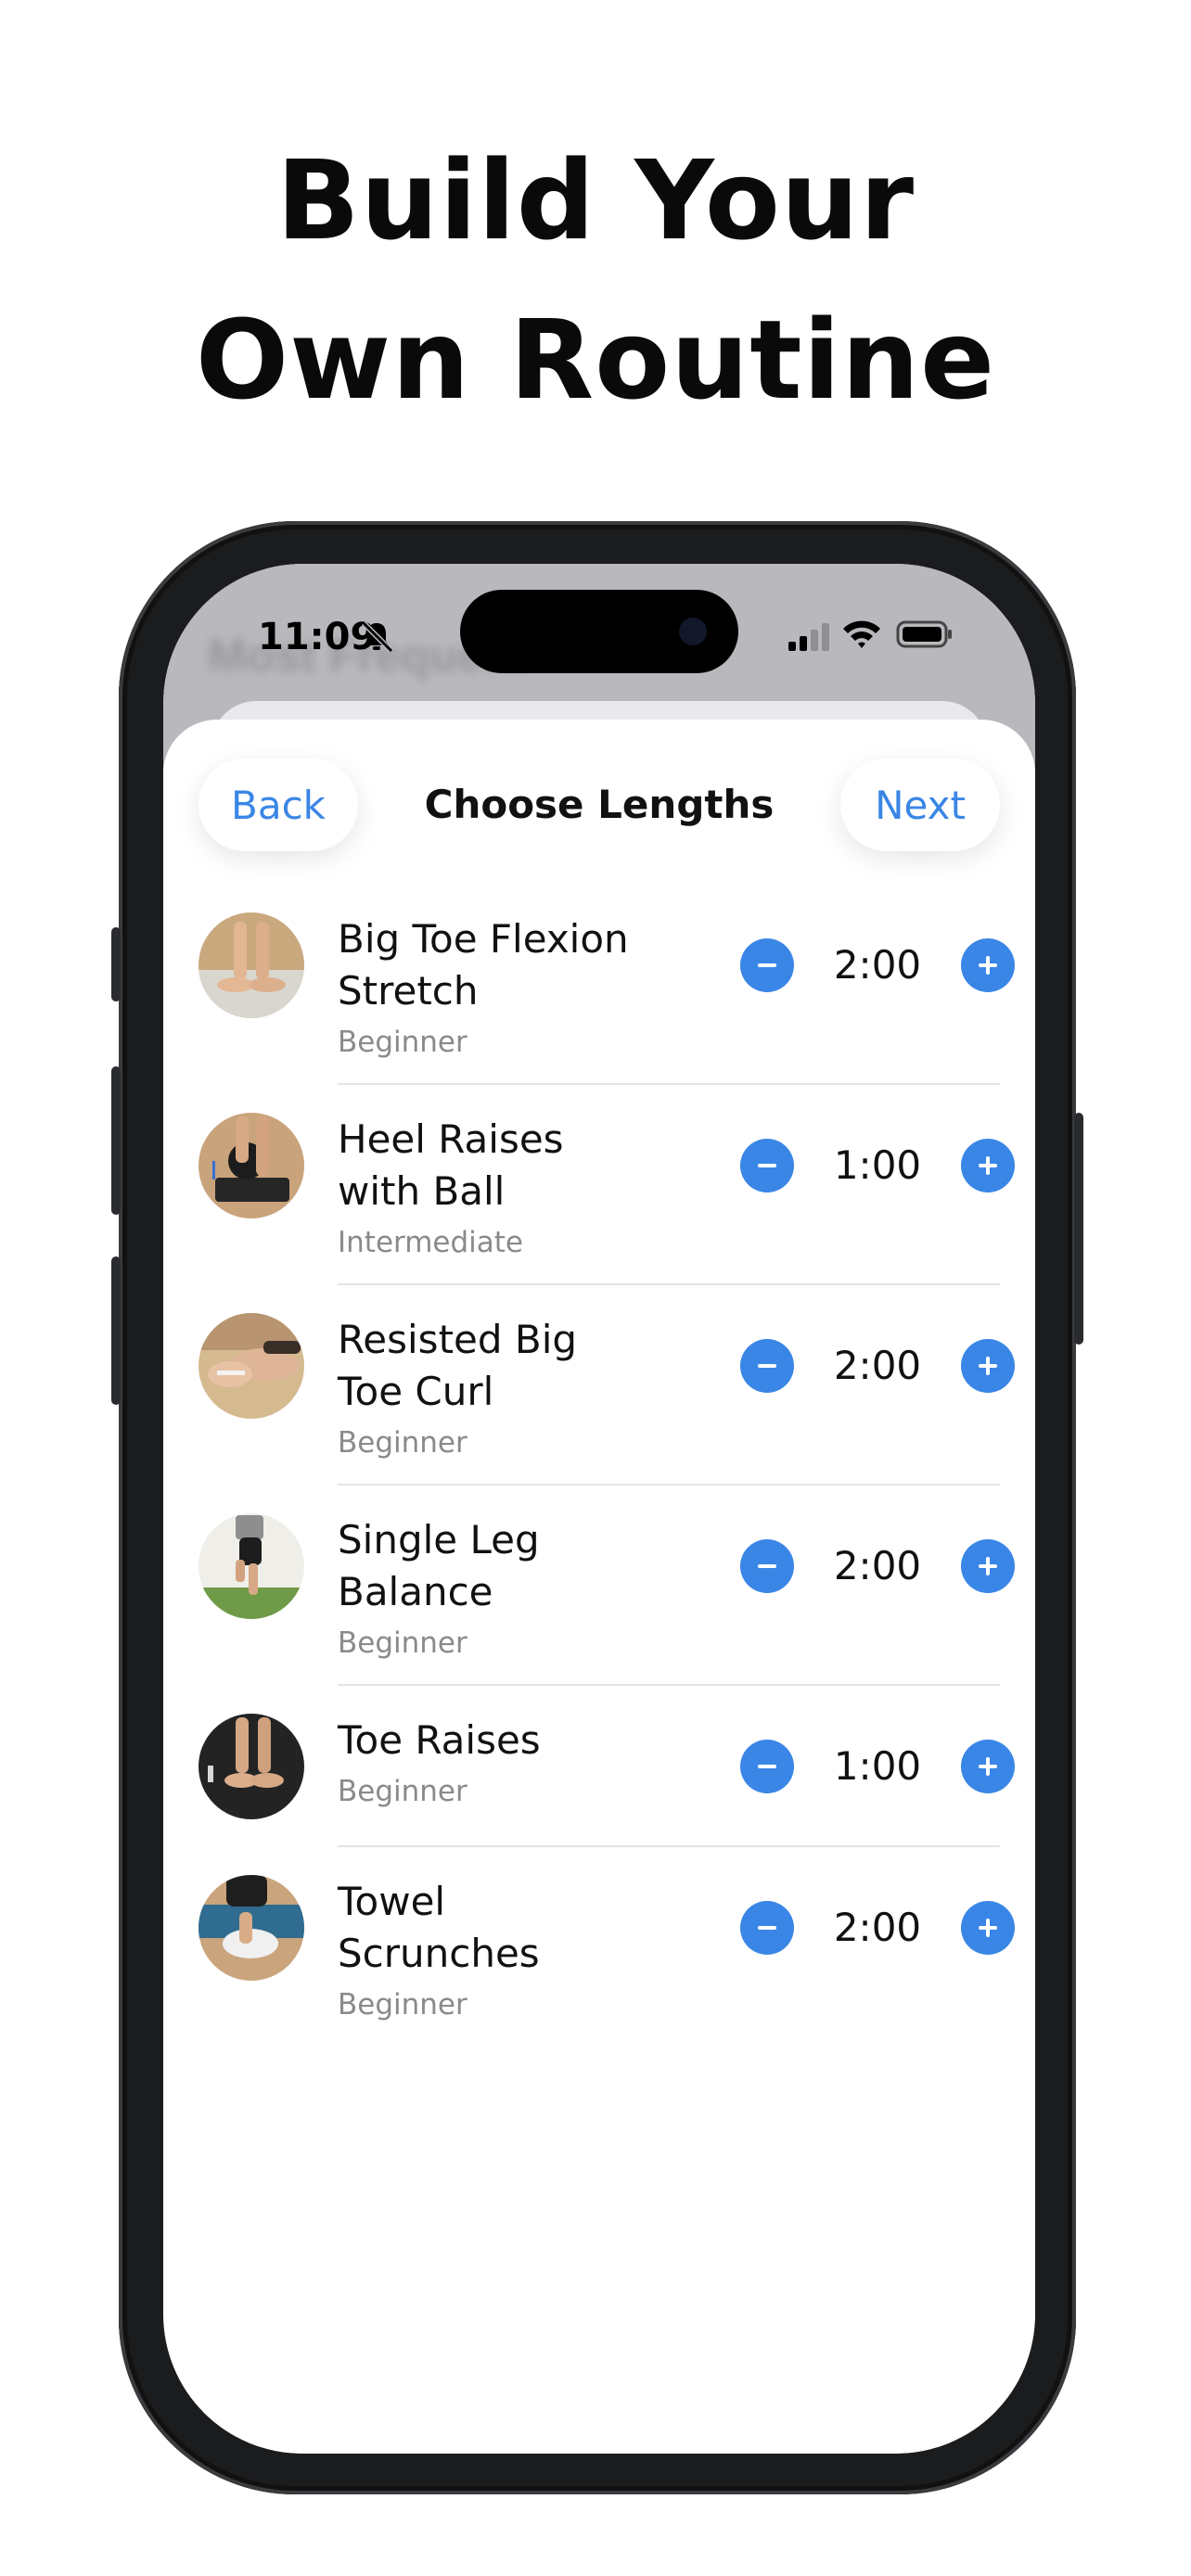 This screenshot has height=2576, width=1191. What do you see at coordinates (861, 634) in the screenshot?
I see `wifi-icon` at bounding box center [861, 634].